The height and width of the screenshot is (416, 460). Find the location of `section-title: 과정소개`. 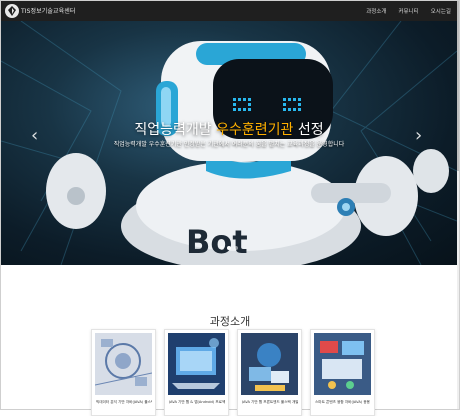

section-title: 과정소개 is located at coordinates (230, 321).